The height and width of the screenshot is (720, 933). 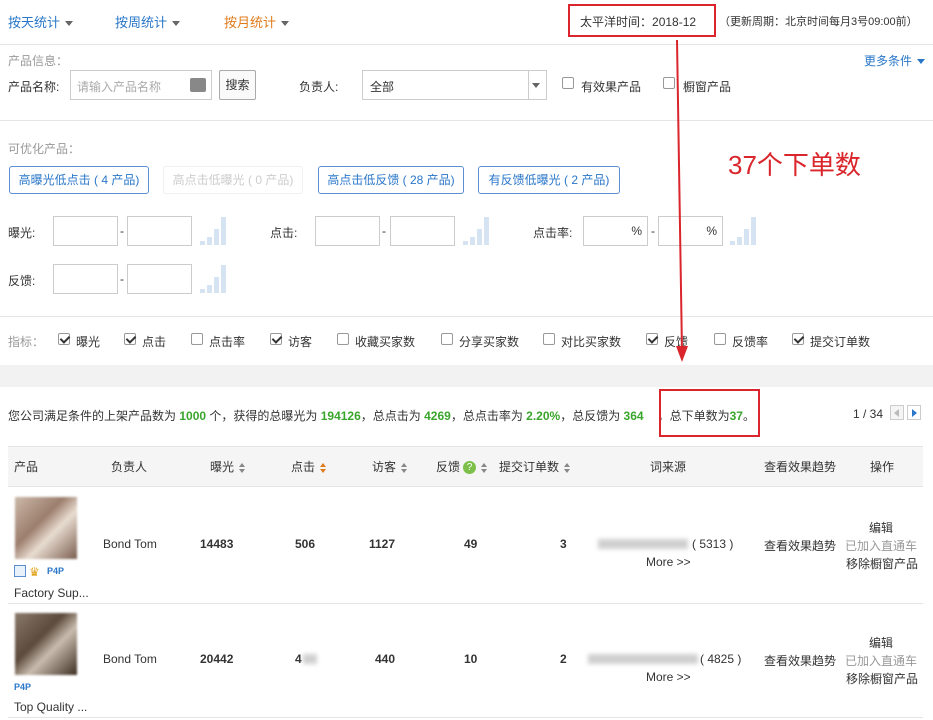 What do you see at coordinates (553, 233) in the screenshot?
I see `ctr-range-label: 点击率:` at bounding box center [553, 233].